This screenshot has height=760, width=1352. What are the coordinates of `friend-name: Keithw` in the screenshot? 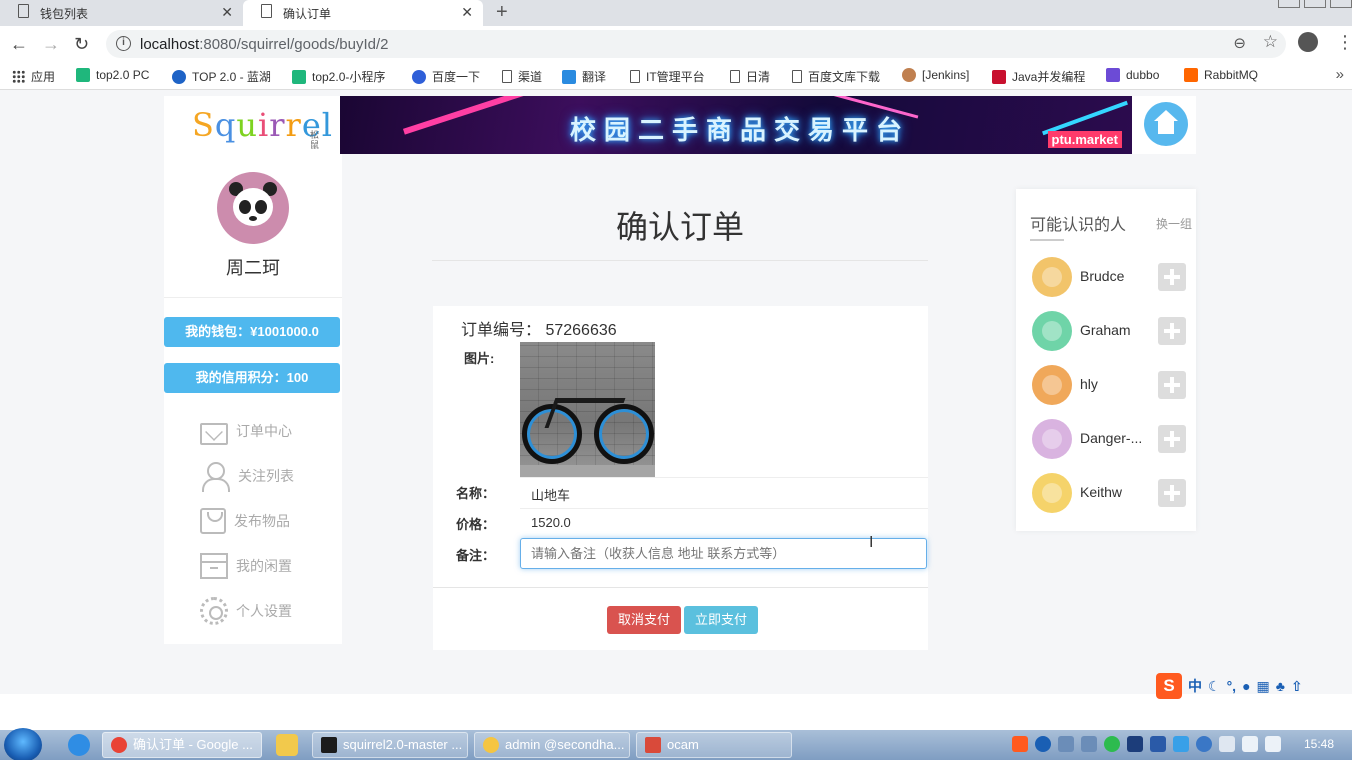 It's located at (1115, 492).